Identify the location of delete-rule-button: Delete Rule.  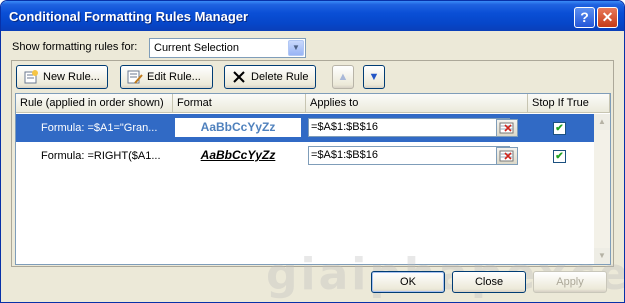
(270, 77).